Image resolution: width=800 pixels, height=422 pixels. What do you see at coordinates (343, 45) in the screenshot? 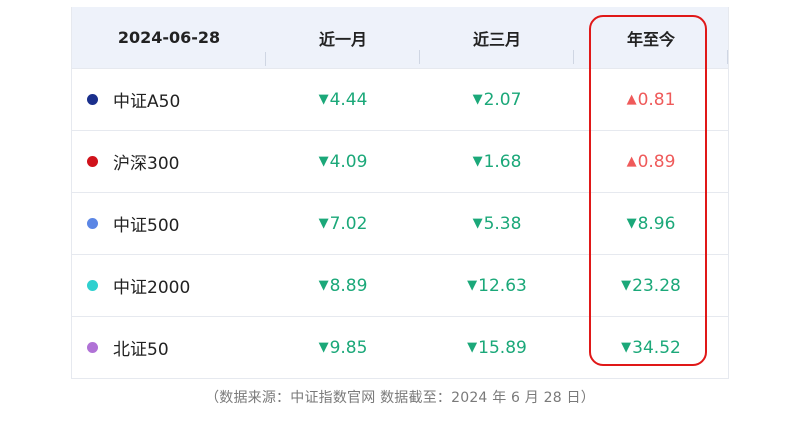
I see `header-one-month: 近一月` at bounding box center [343, 45].